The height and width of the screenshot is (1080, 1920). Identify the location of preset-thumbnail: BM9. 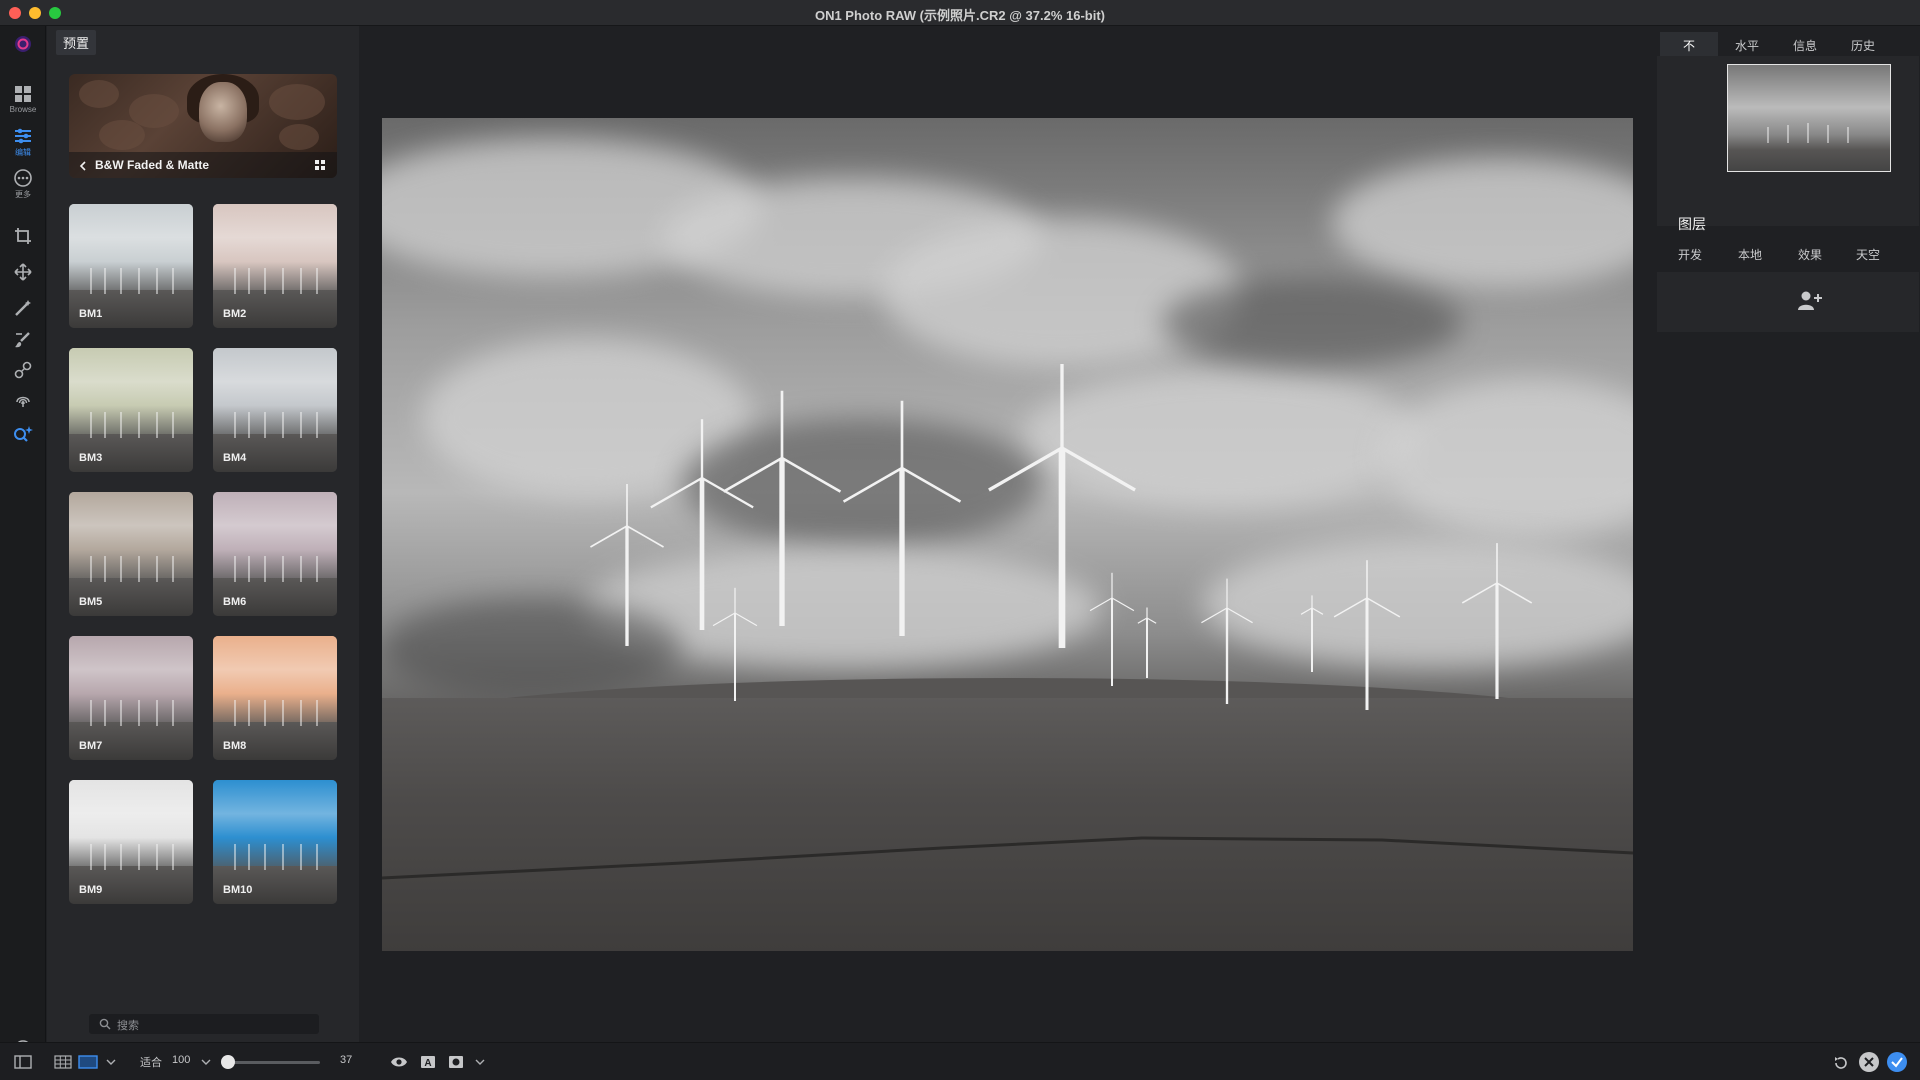
(131, 842).